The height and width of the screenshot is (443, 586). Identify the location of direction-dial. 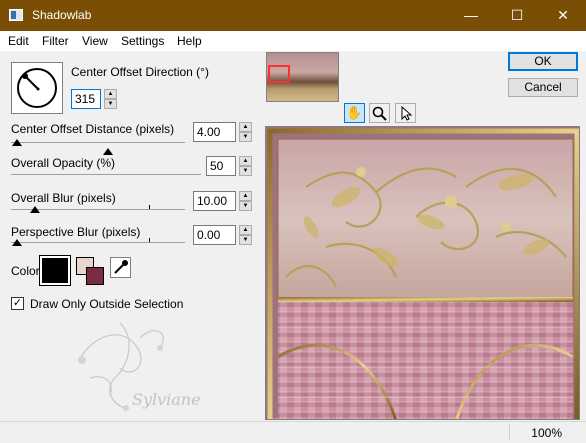
(37, 88).